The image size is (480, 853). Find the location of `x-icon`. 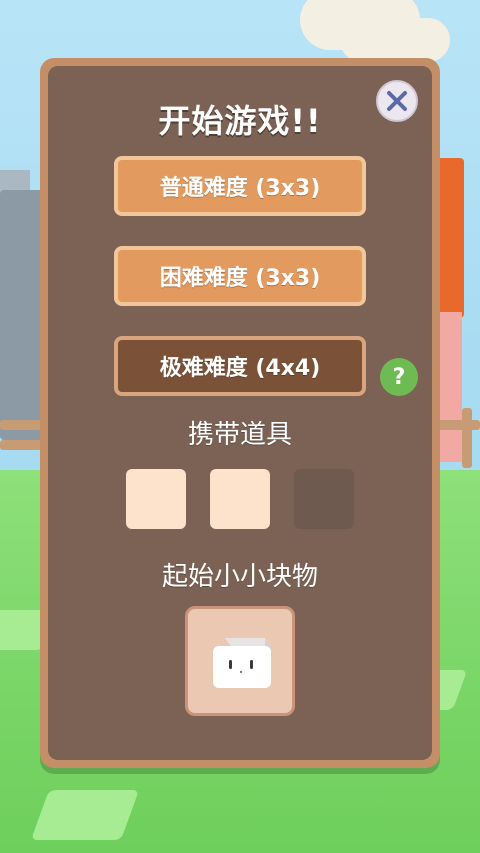

x-icon is located at coordinates (397, 101).